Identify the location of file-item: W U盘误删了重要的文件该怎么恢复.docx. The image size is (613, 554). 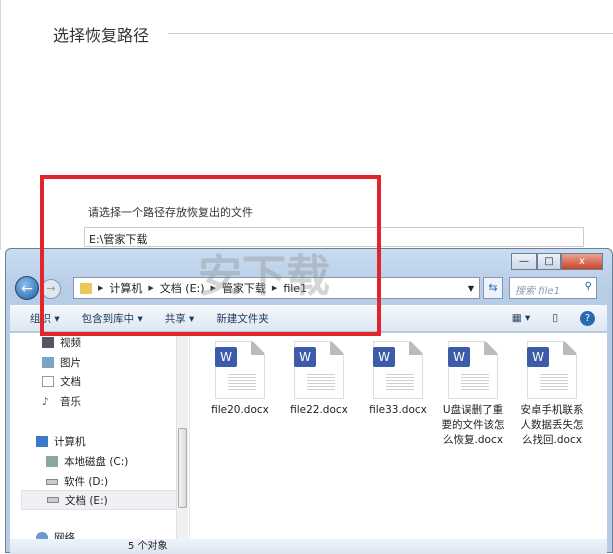
(473, 394).